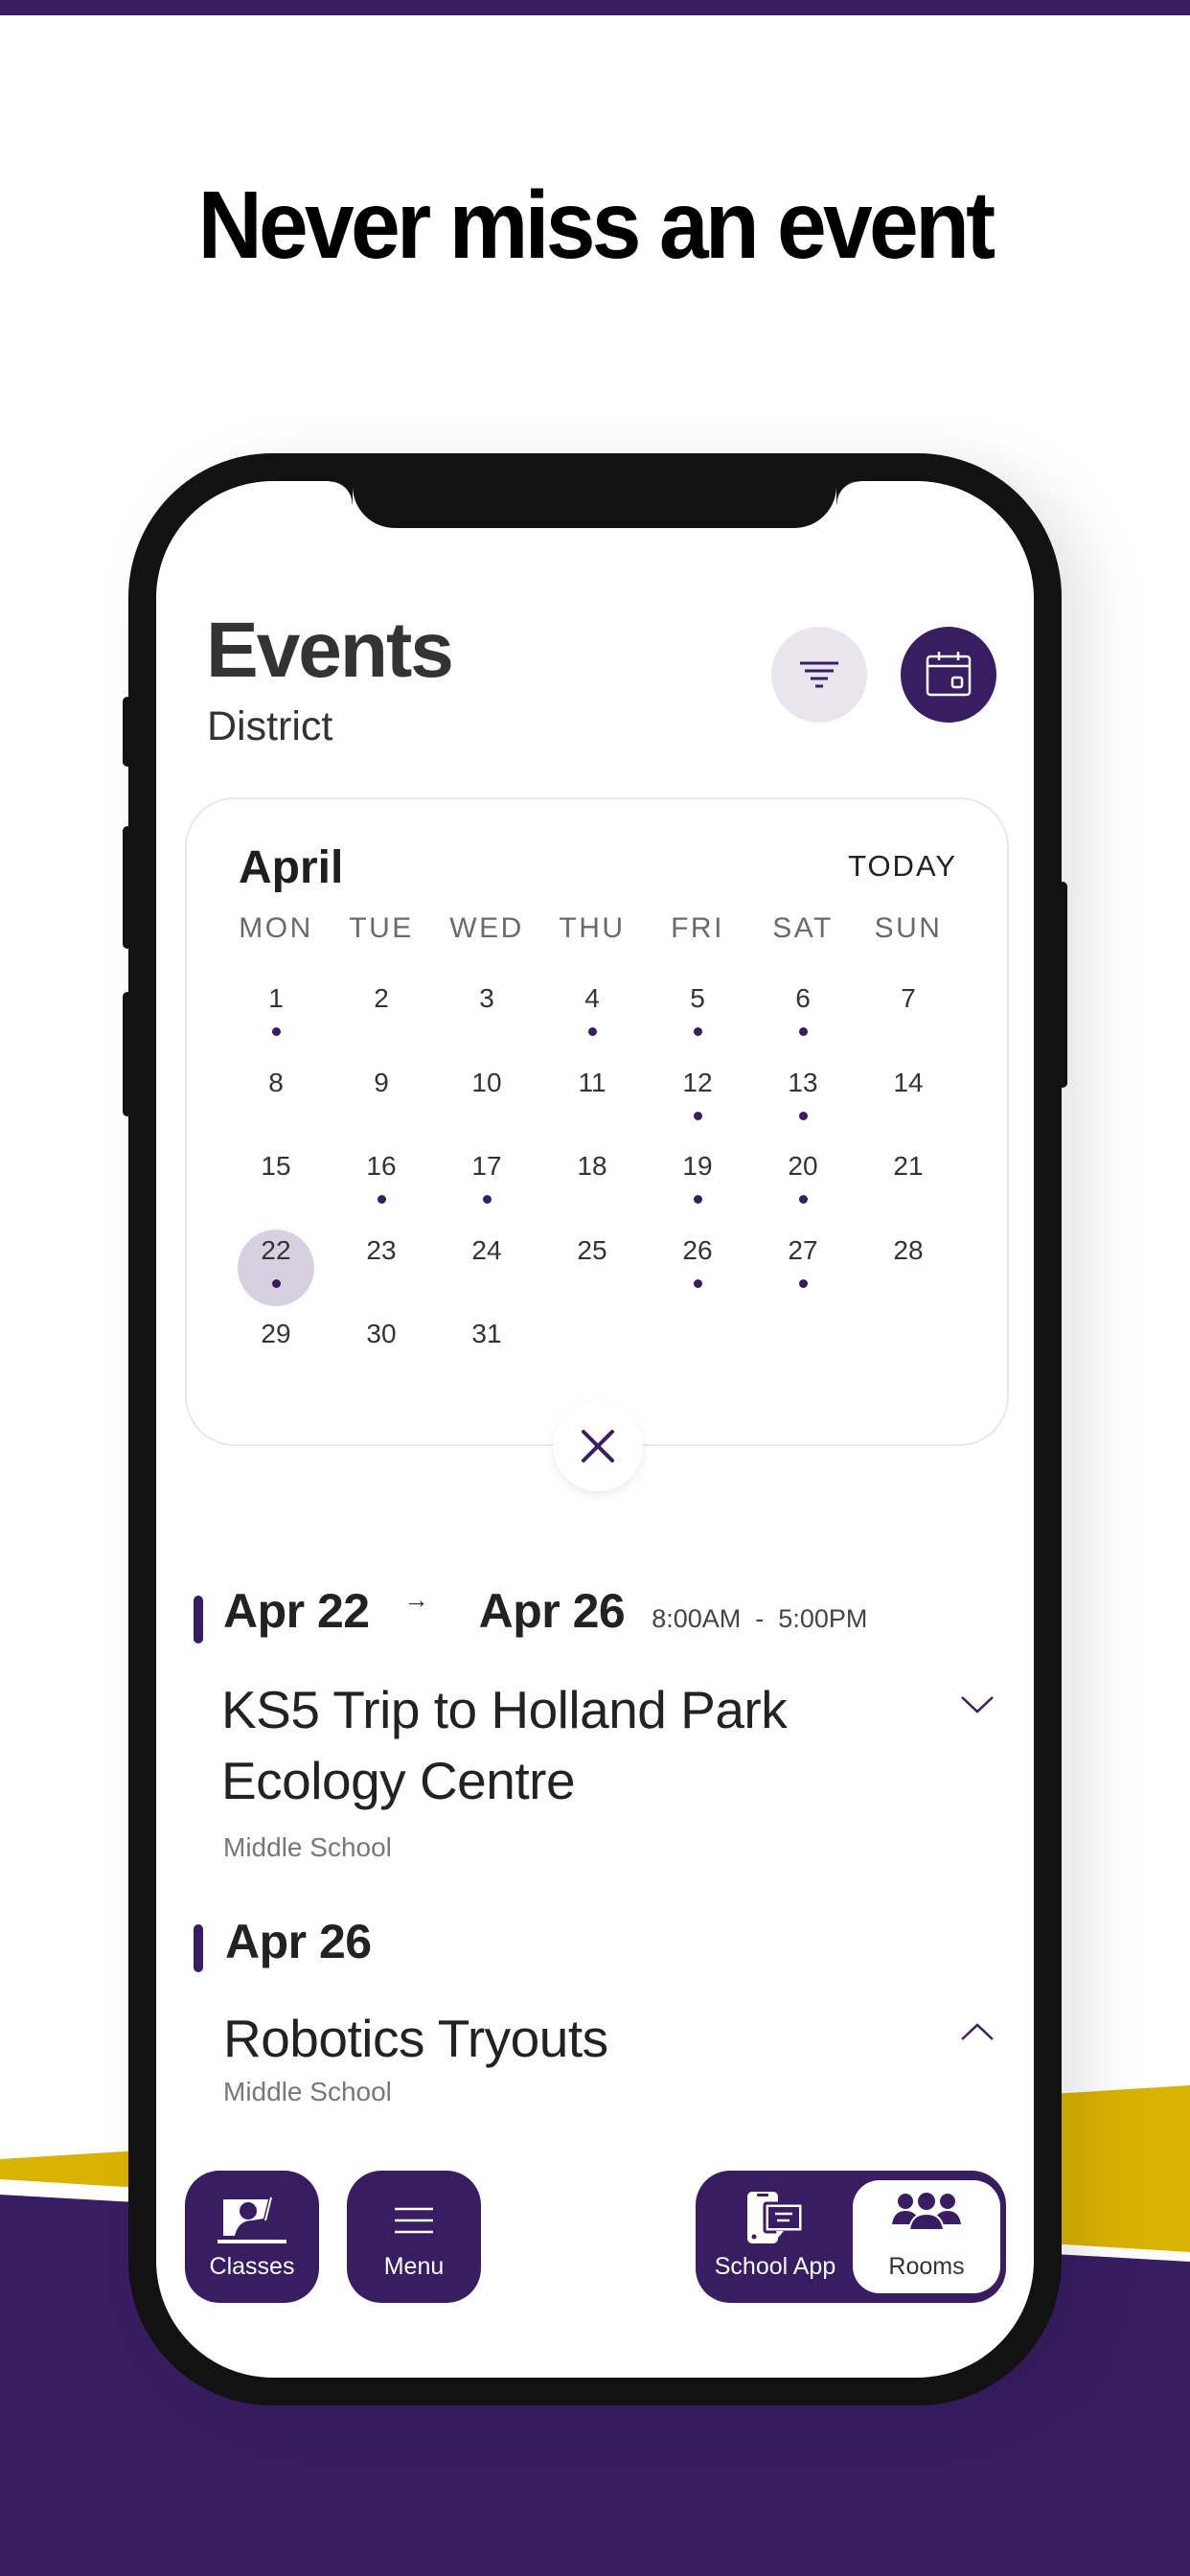  What do you see at coordinates (698, 1014) in the screenshot?
I see `calendar-day-5: 5` at bounding box center [698, 1014].